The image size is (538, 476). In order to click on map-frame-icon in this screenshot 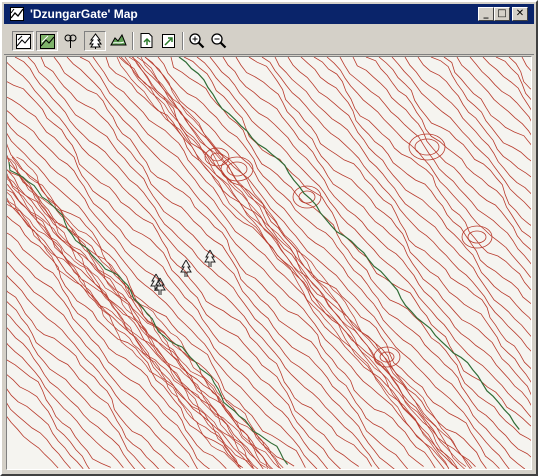, I will do `click(23, 41)`.